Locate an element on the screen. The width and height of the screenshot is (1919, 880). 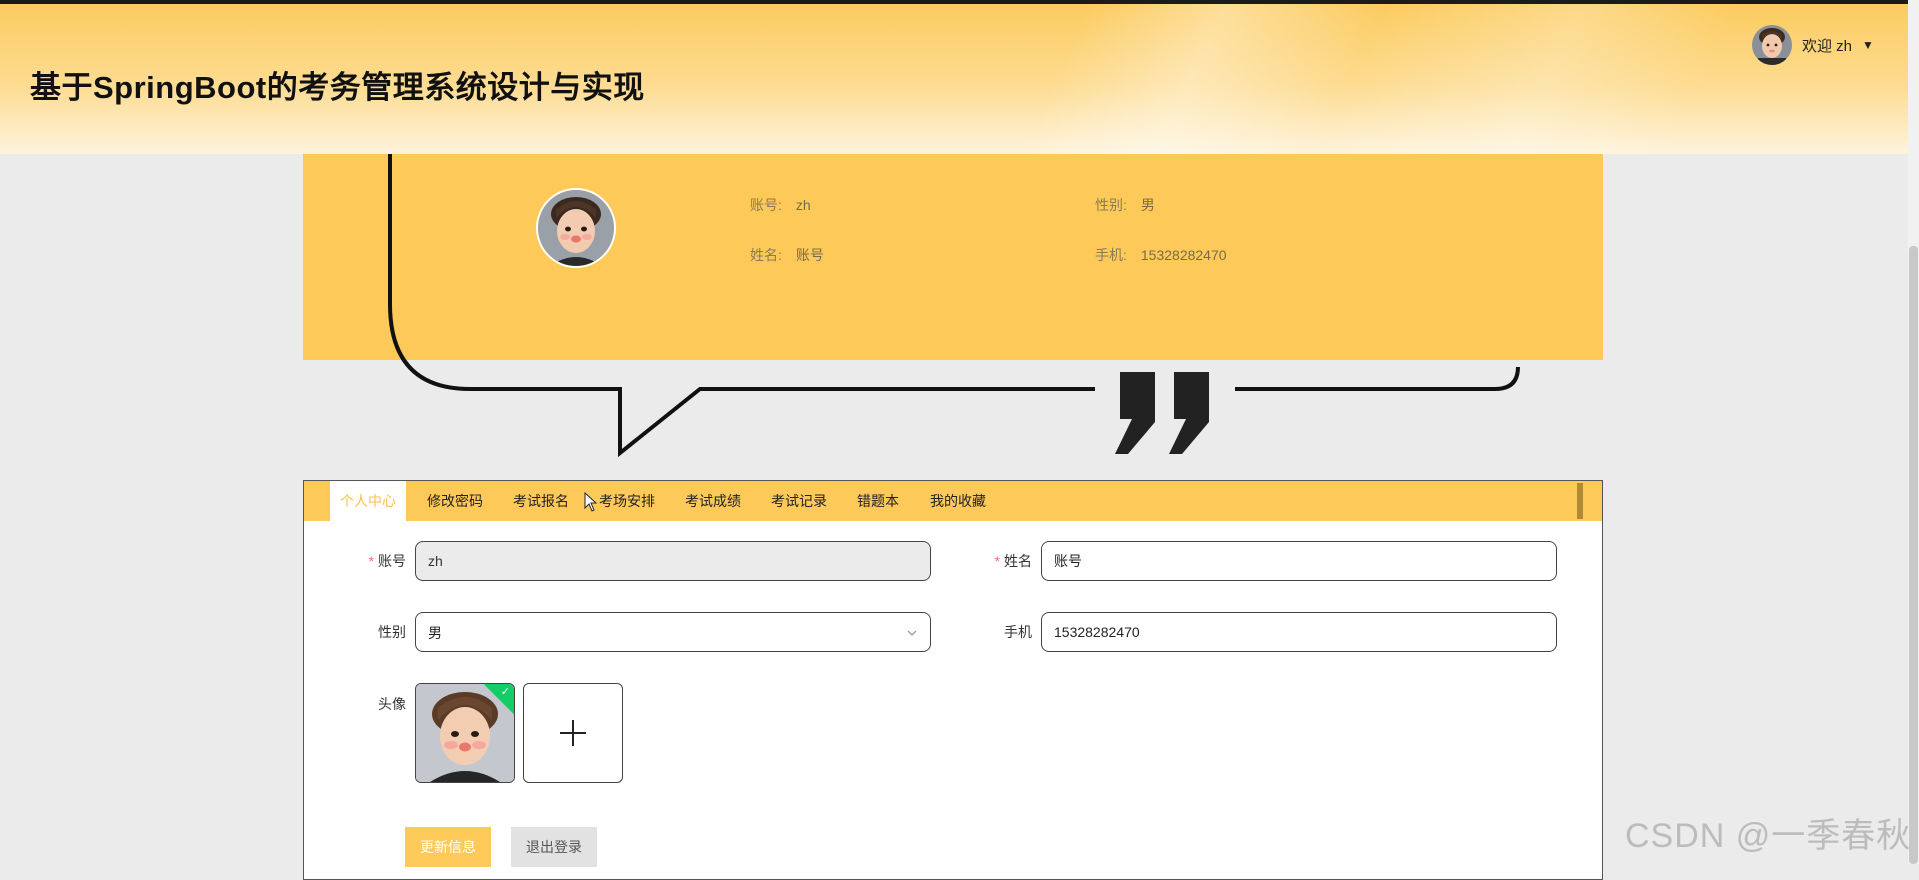
avatar-field-label: 头像 is located at coordinates (392, 704).